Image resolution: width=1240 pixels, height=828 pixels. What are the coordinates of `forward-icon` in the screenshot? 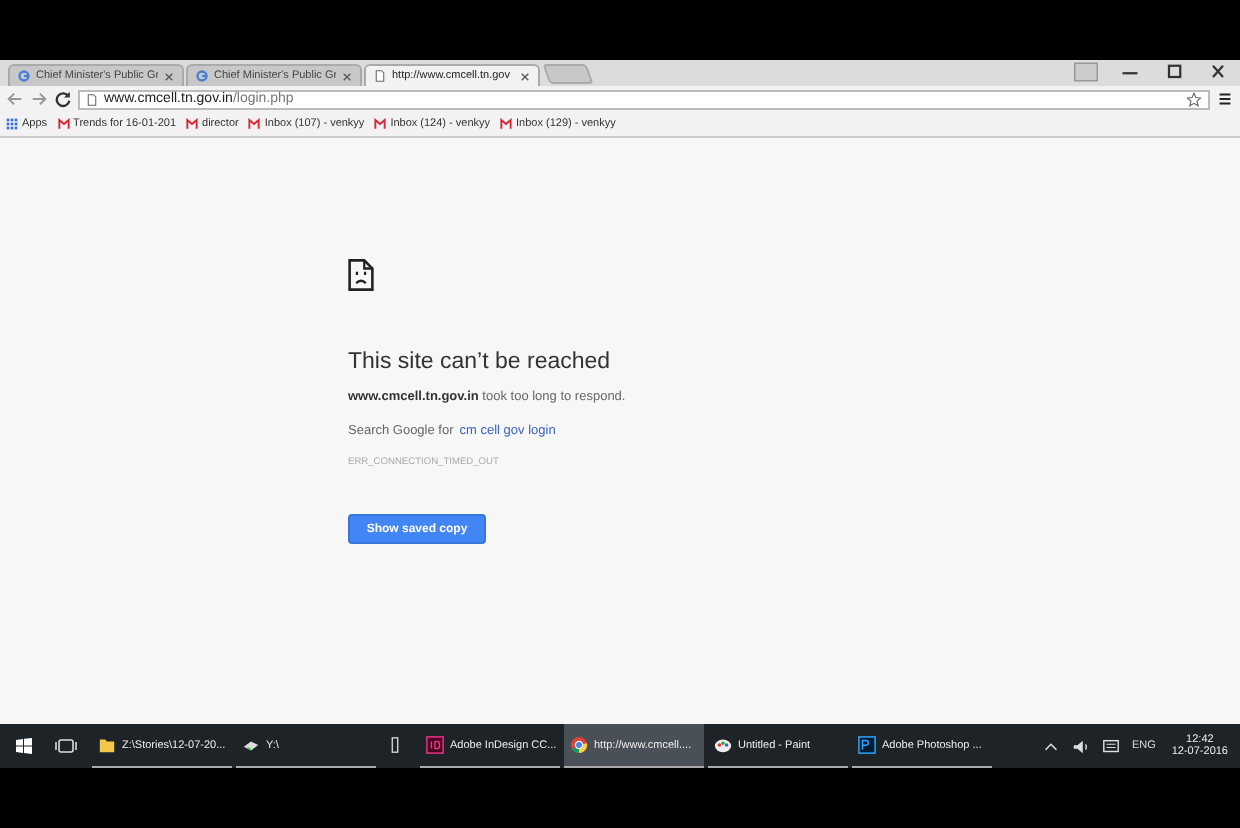 It's located at (39, 99).